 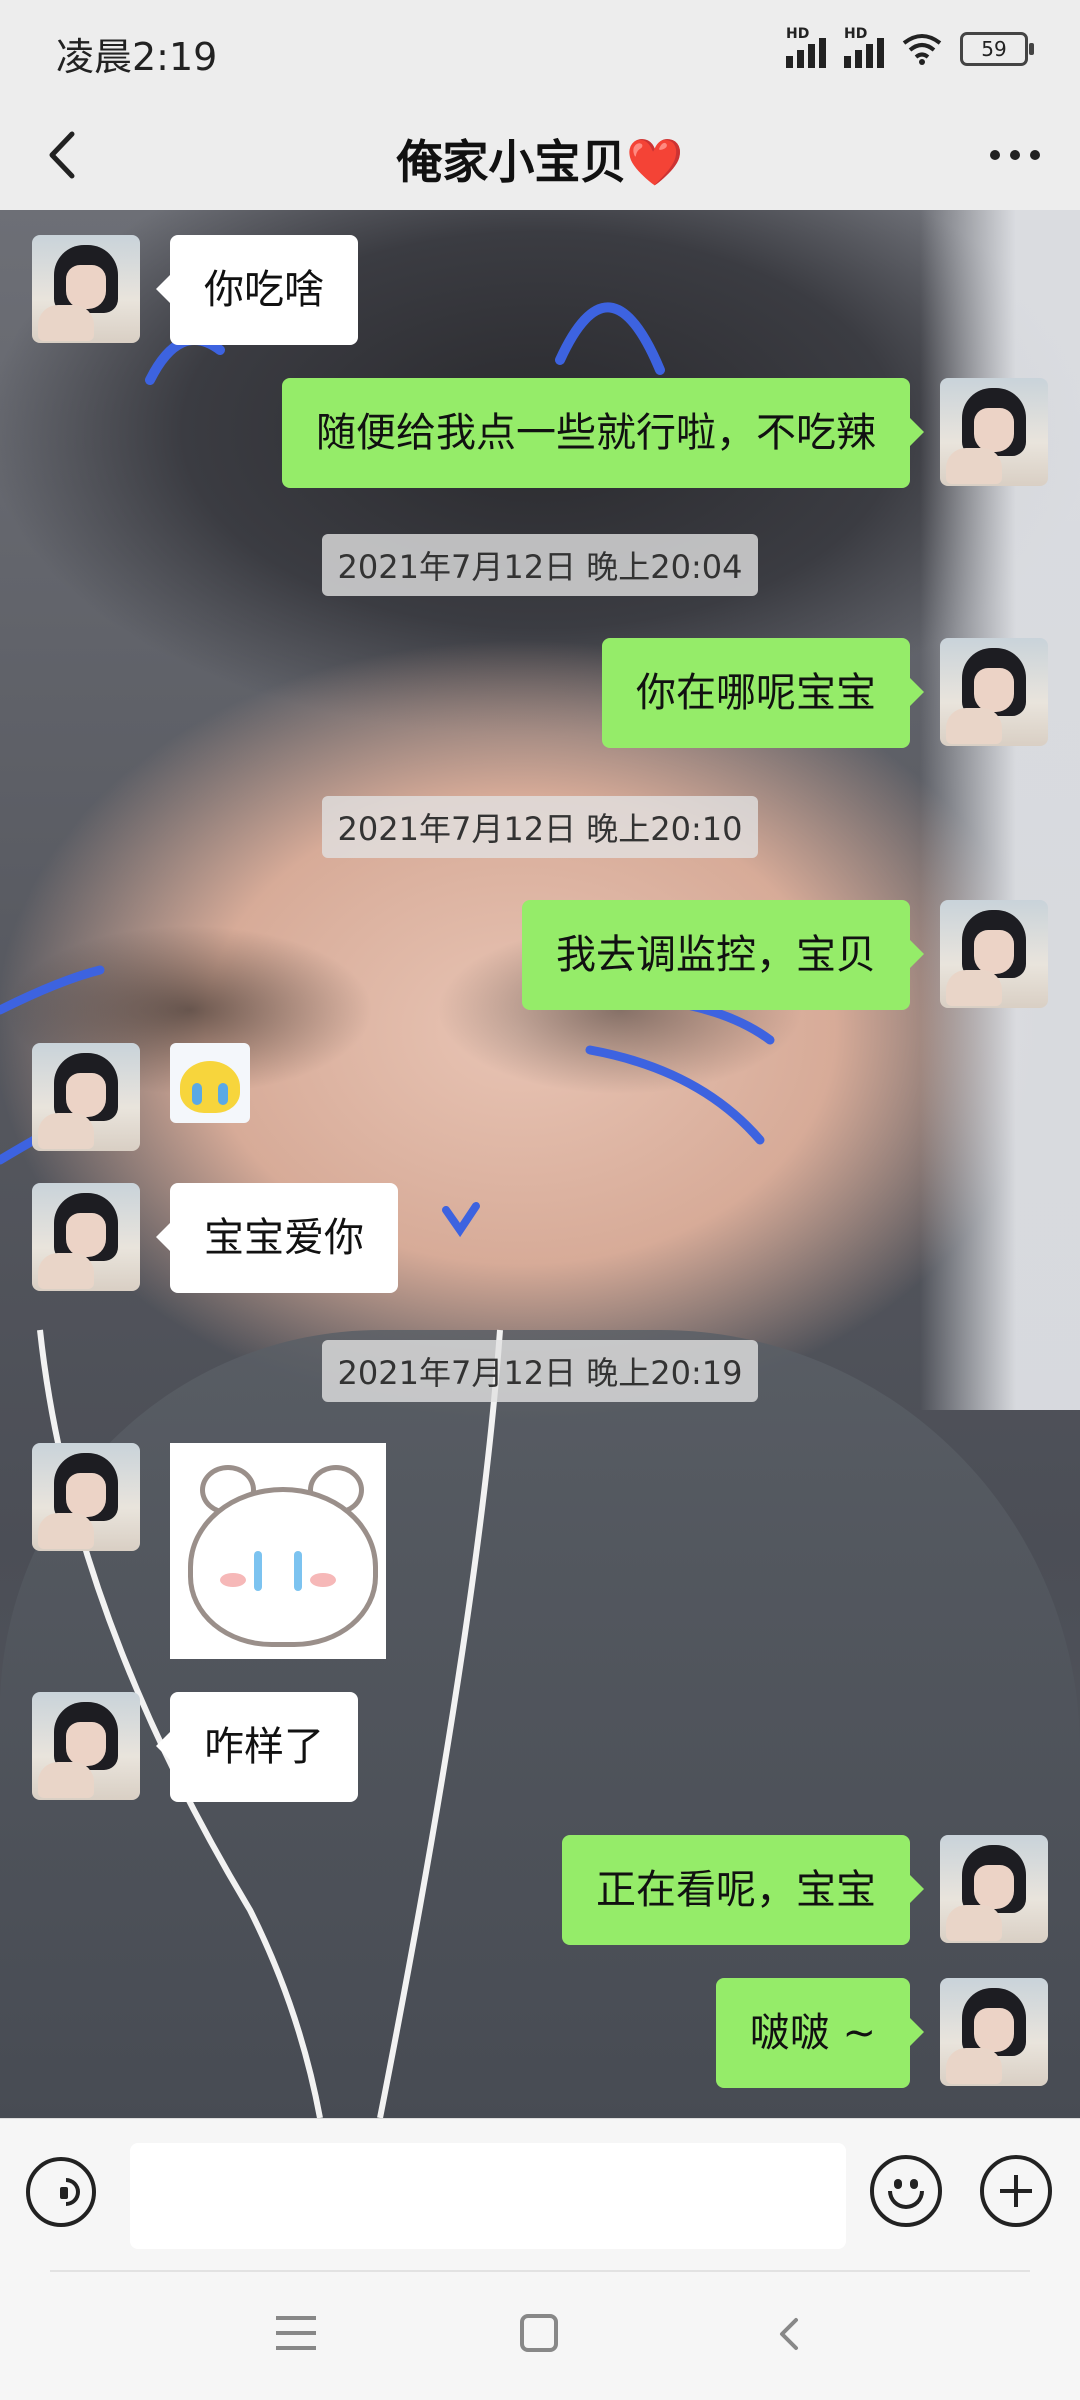 I want to click on chat-title: 俺家小宝贝❤️, so click(x=540, y=162).